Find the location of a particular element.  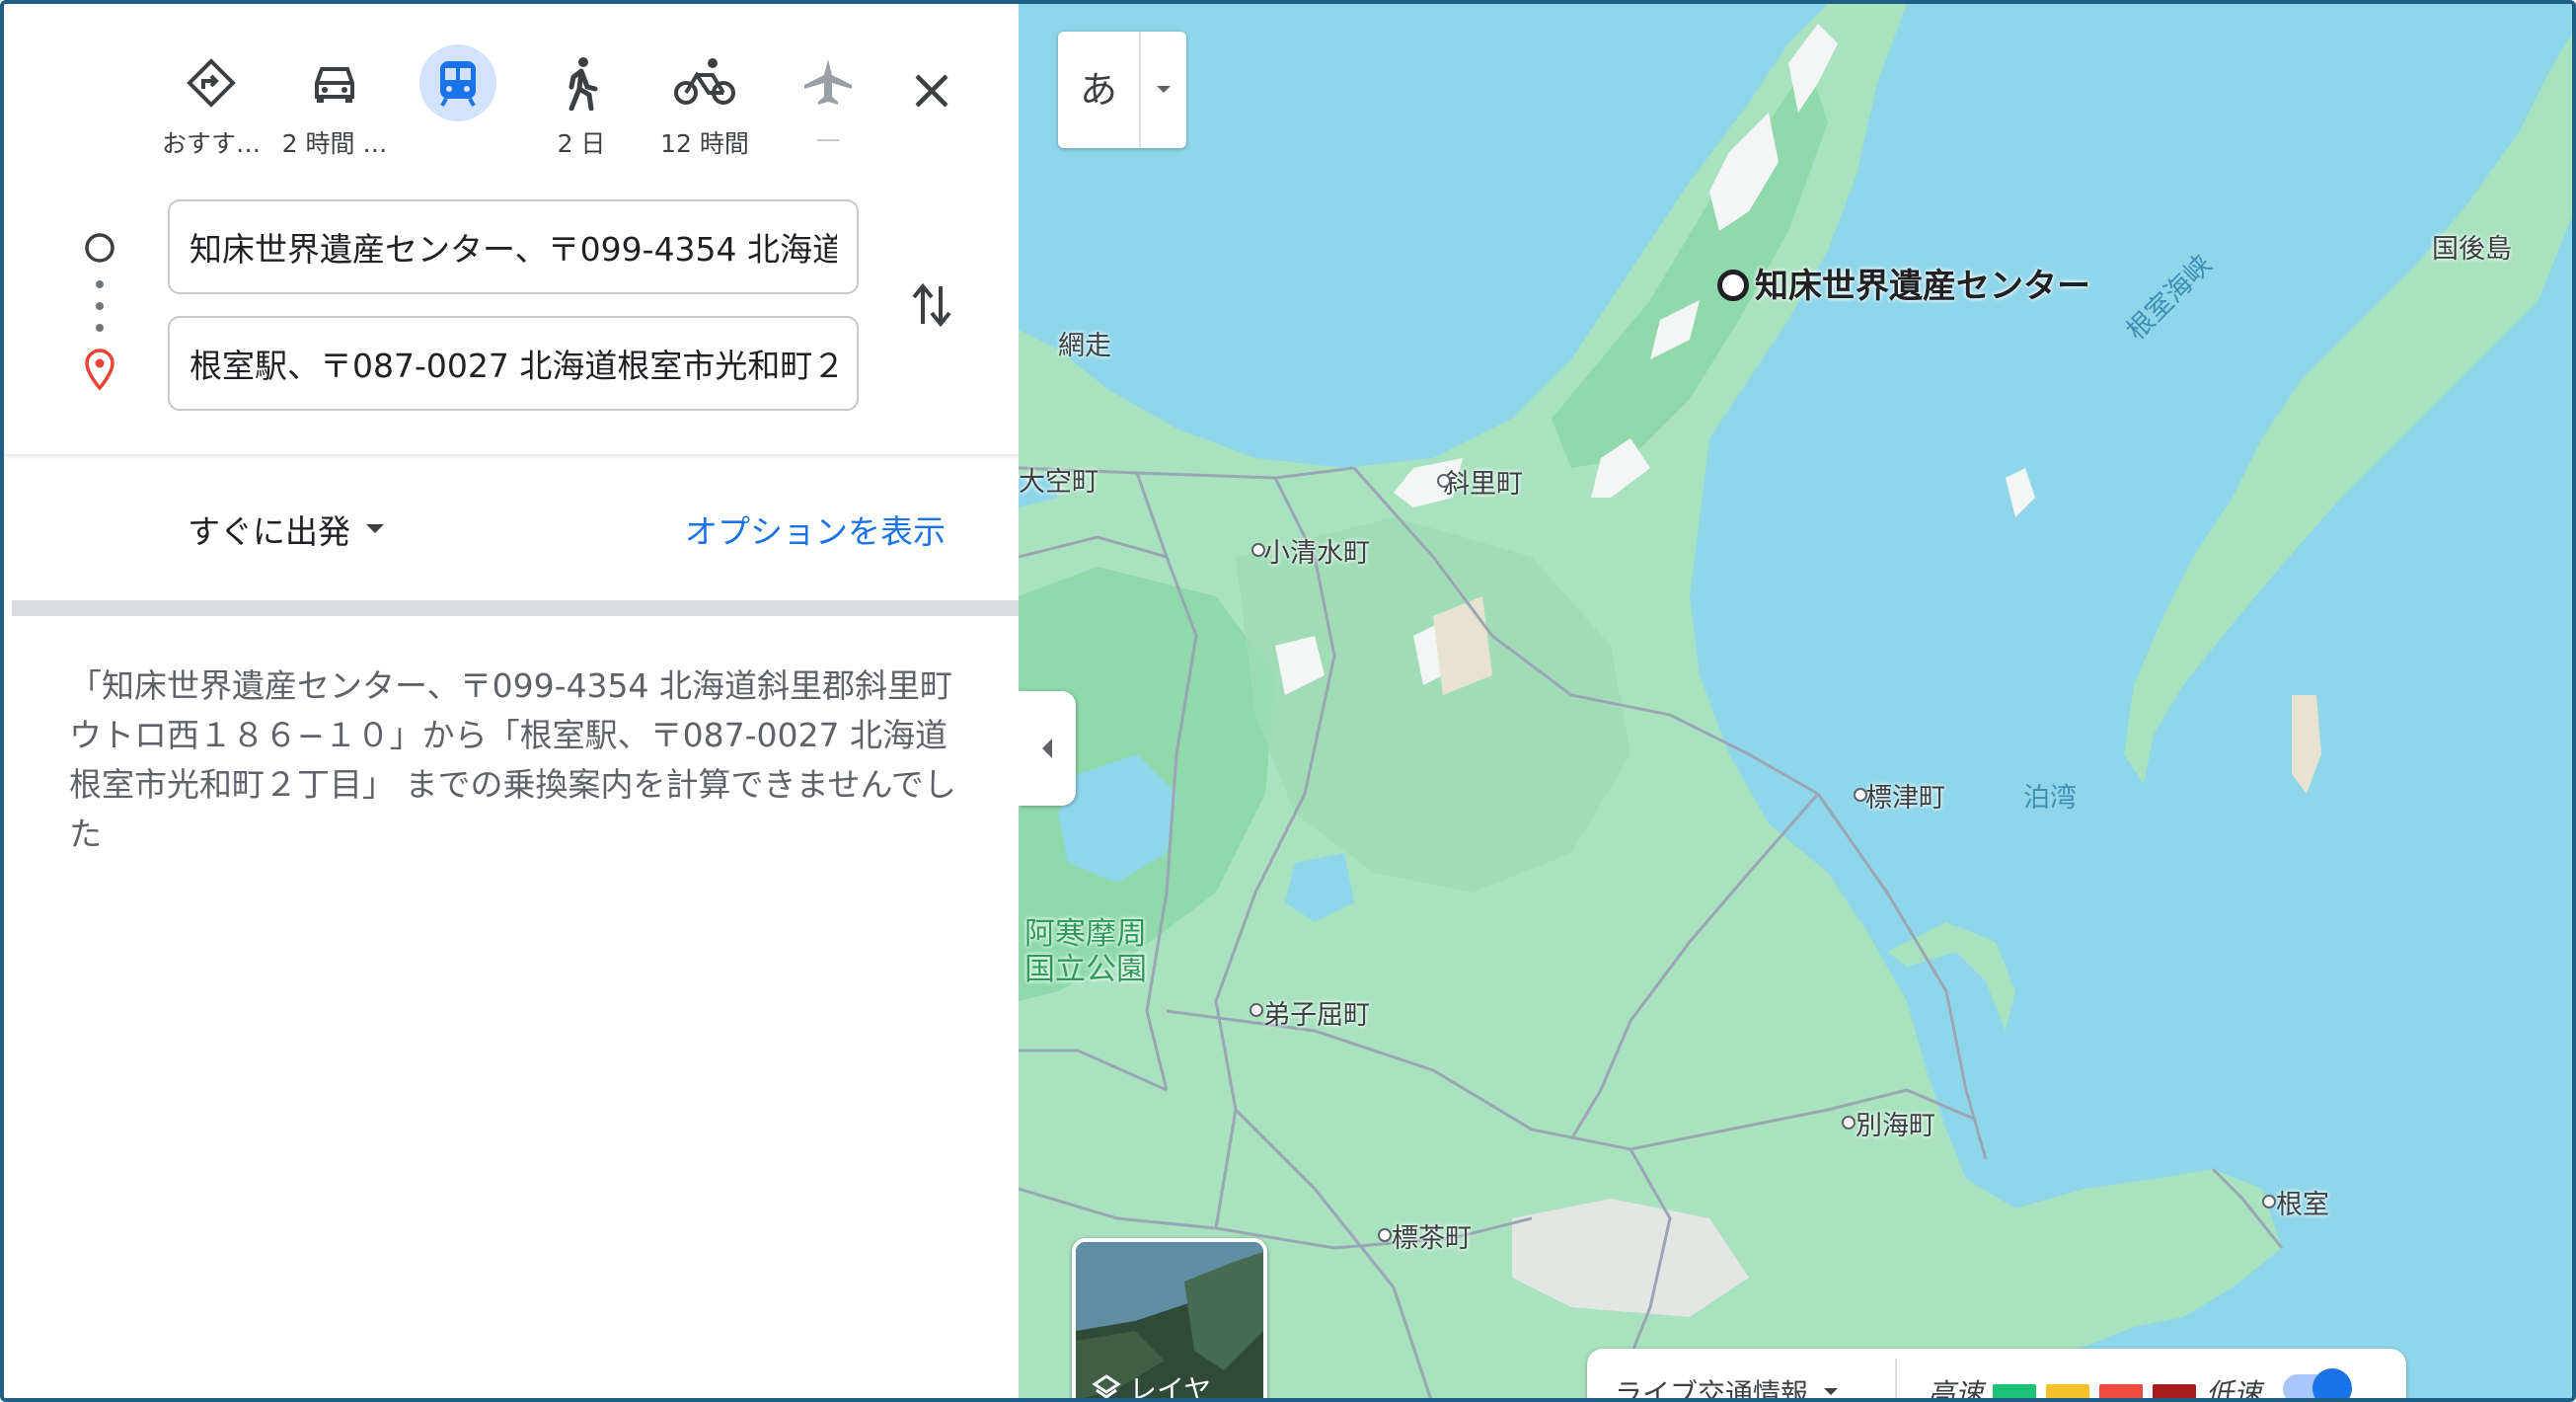

town-dot-teshikaga is located at coordinates (1256, 1010).